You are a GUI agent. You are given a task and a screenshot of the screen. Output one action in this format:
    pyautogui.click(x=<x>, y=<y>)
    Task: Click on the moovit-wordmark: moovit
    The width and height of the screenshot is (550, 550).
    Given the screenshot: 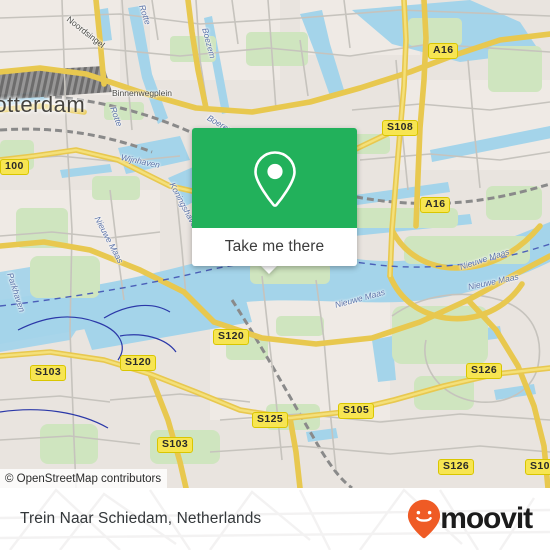 What is the action you would take?
    pyautogui.click(x=486, y=518)
    